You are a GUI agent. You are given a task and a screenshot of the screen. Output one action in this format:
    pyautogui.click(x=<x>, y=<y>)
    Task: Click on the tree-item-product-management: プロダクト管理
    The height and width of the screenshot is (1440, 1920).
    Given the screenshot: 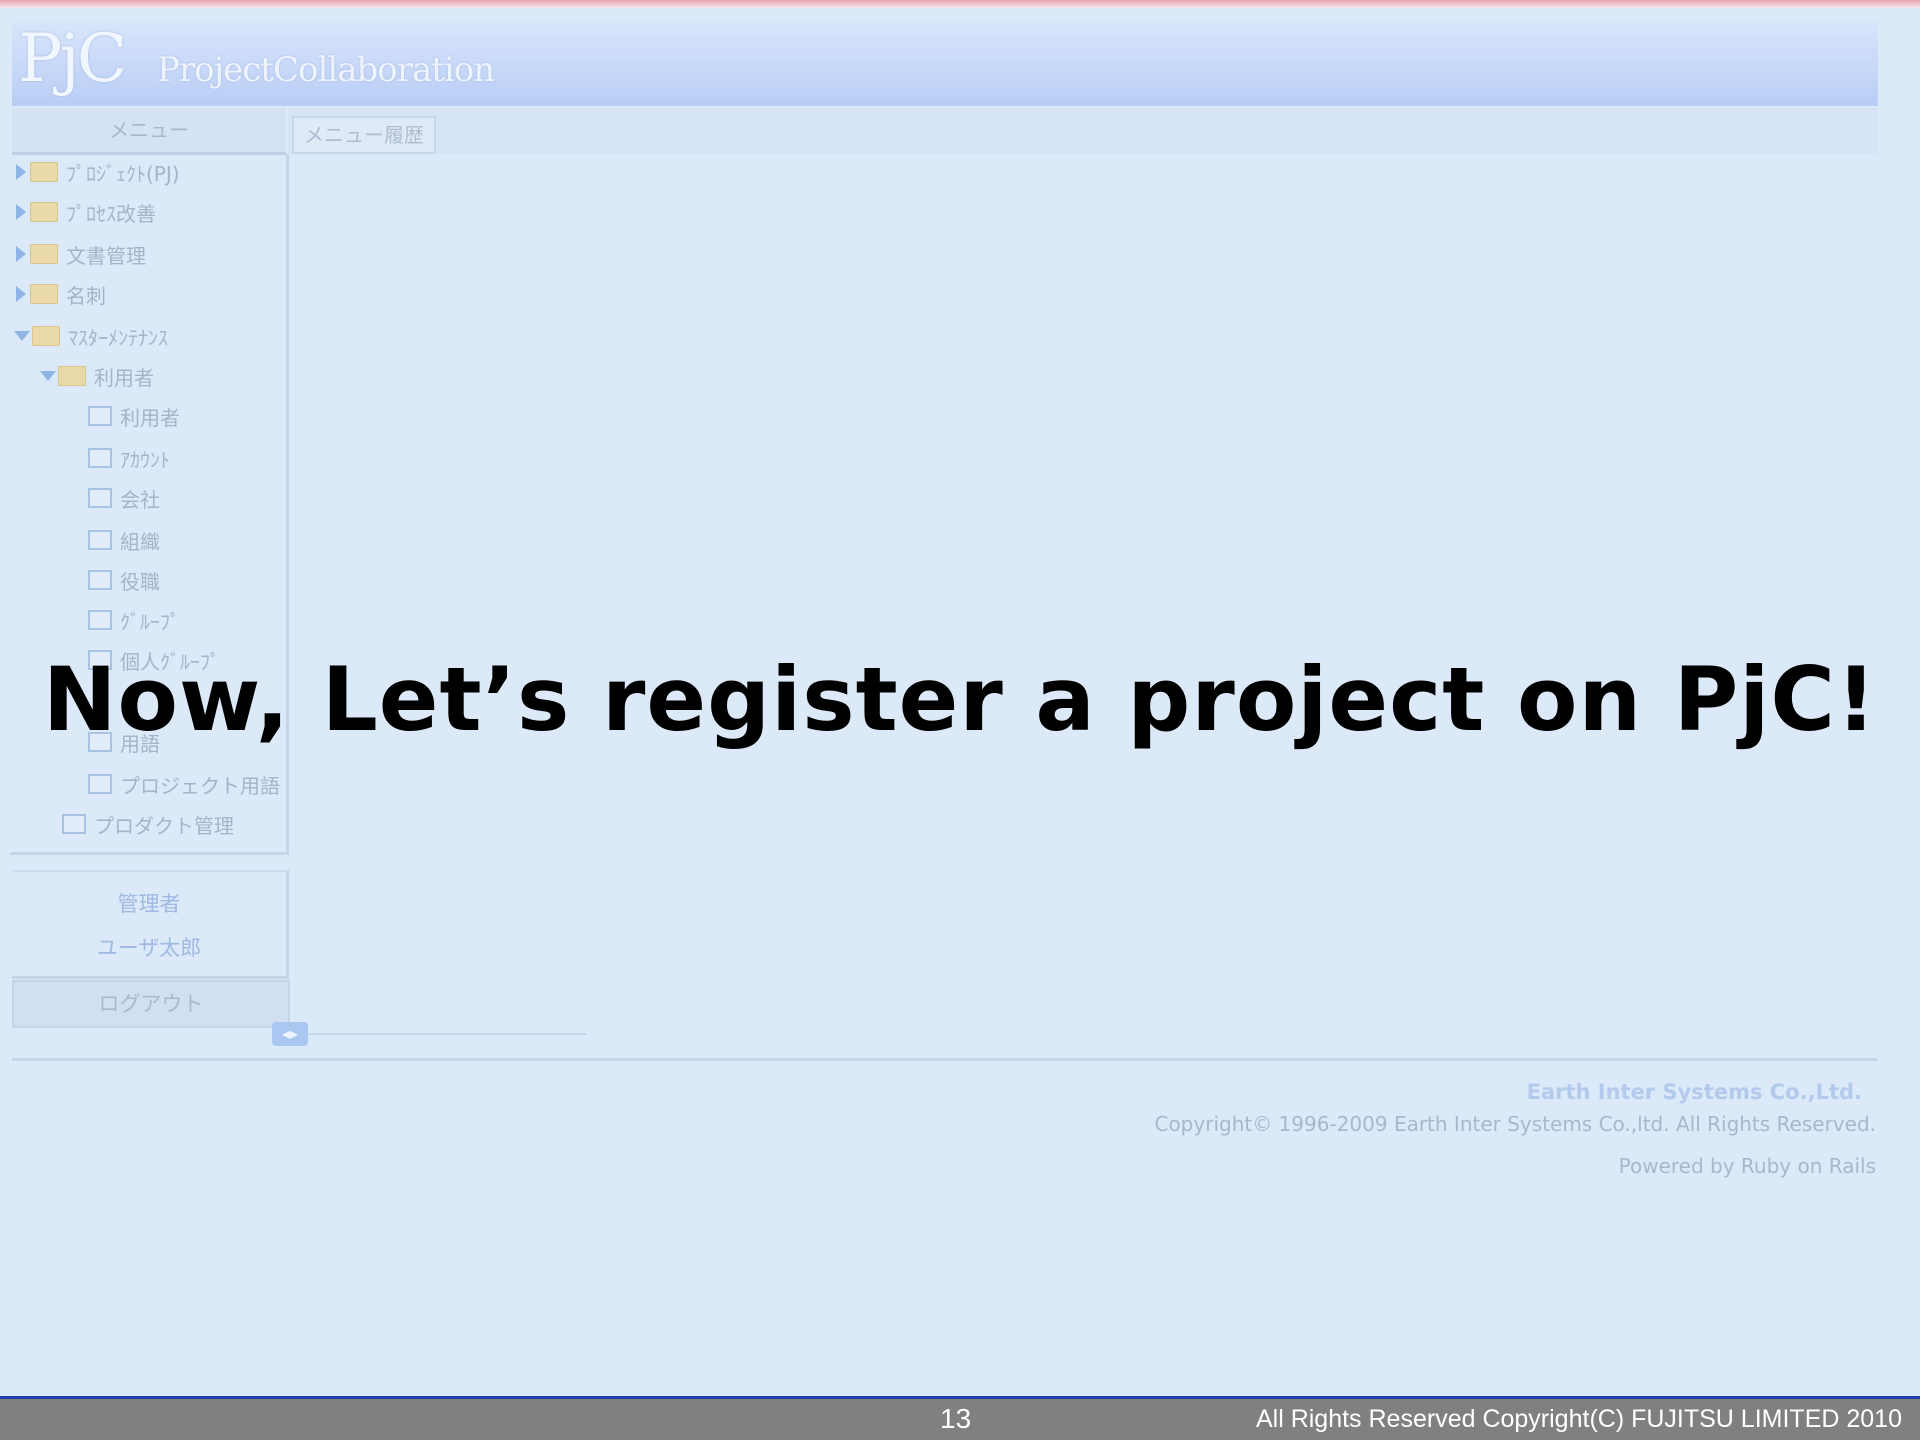 What is the action you would take?
    pyautogui.click(x=148, y=824)
    